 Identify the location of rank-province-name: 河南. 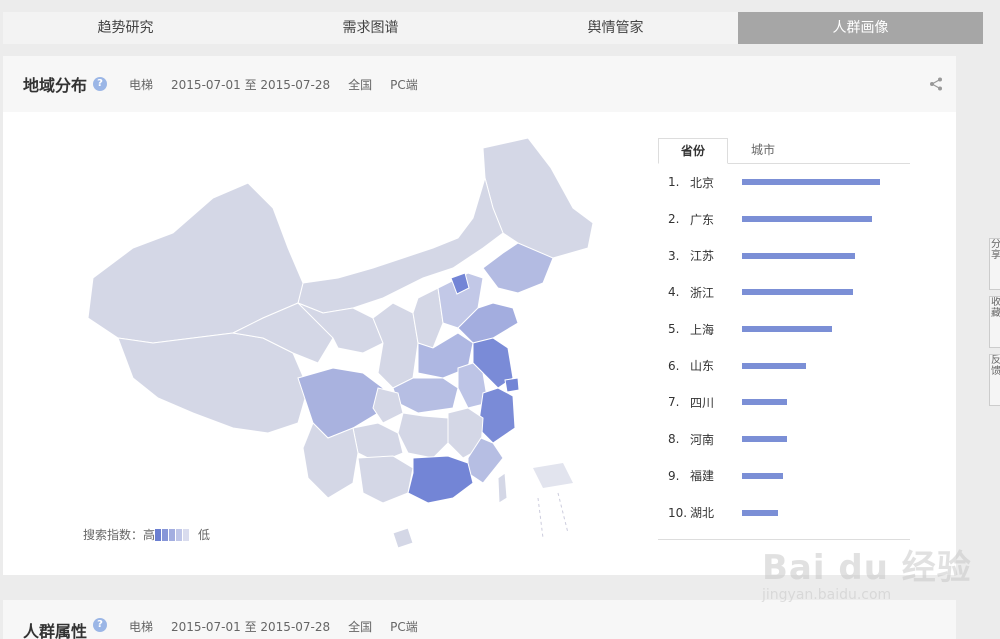
(702, 439).